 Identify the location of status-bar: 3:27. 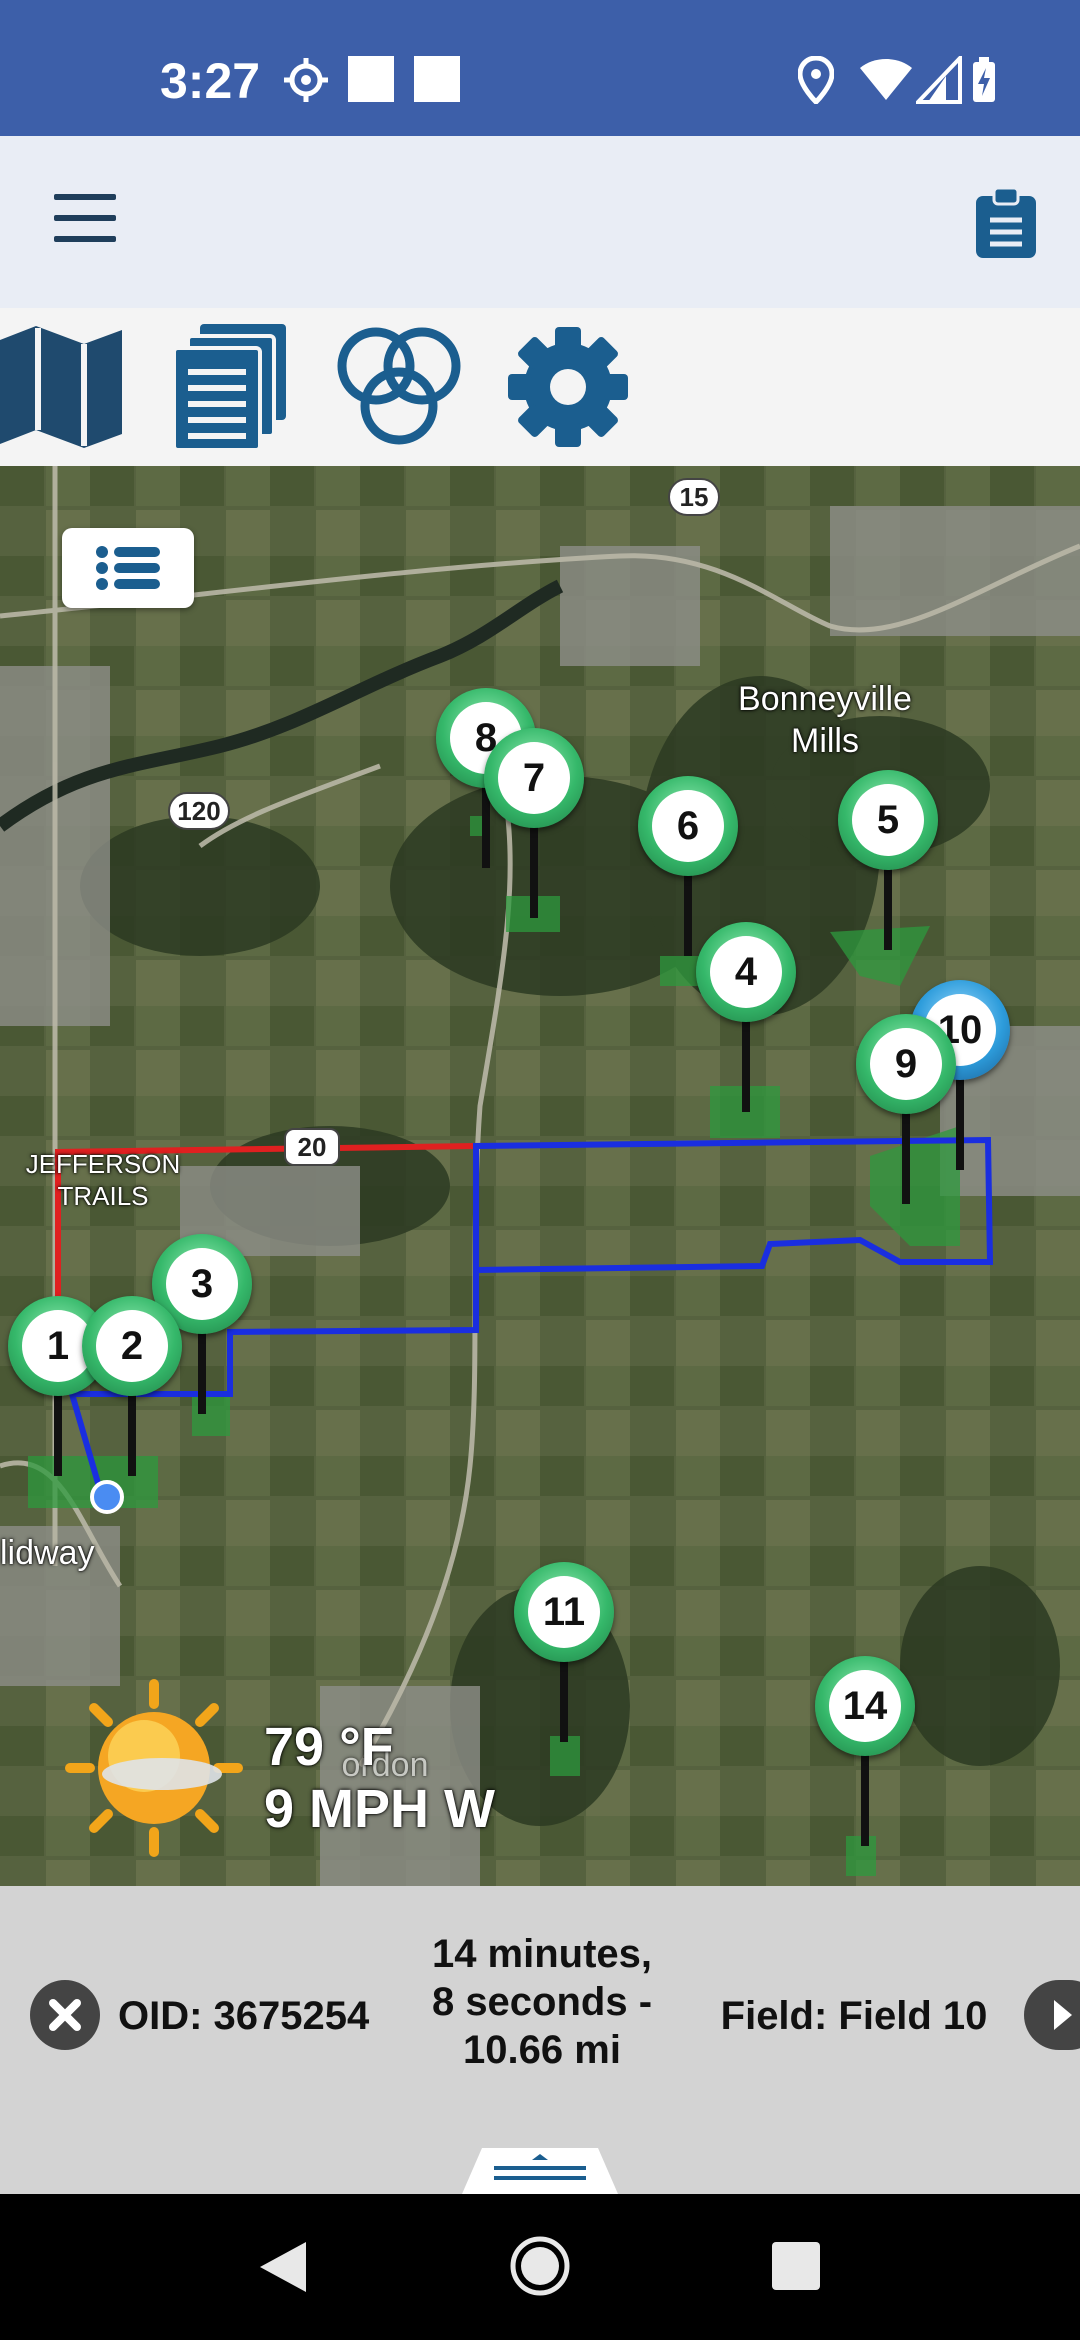
(540, 68).